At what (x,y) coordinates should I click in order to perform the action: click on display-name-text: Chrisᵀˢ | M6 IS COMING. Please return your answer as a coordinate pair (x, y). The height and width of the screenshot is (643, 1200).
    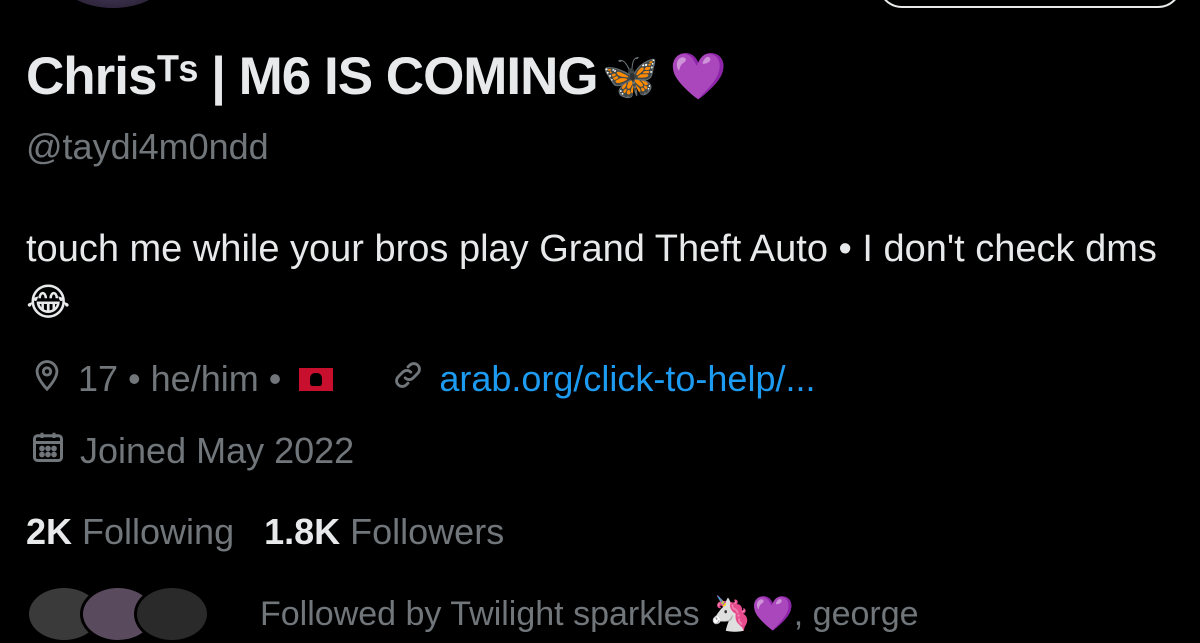
    Looking at the image, I should click on (312, 76).